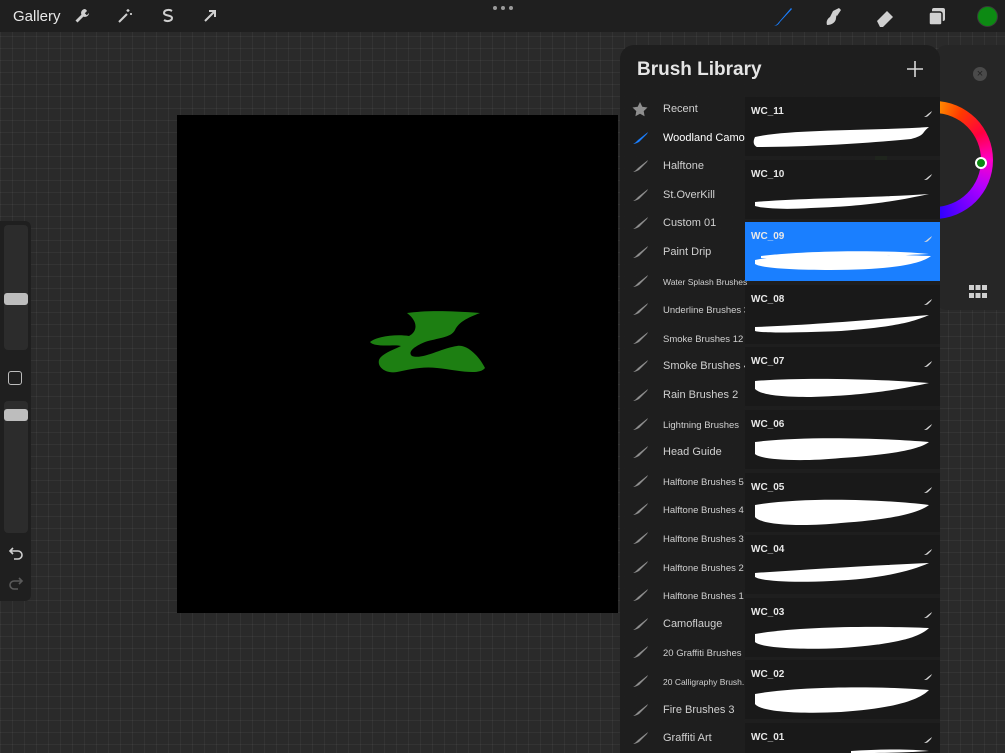  What do you see at coordinates (125, 16) in the screenshot?
I see `magic-wand-icon` at bounding box center [125, 16].